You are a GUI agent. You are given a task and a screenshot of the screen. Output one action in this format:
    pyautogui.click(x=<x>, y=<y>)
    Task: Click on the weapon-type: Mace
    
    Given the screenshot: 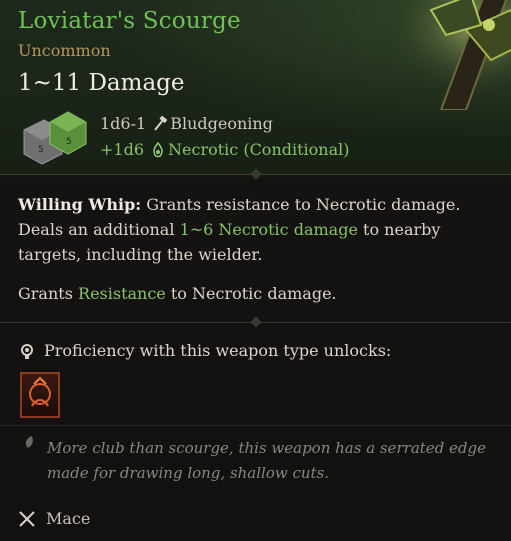 What is the action you would take?
    pyautogui.click(x=54, y=518)
    